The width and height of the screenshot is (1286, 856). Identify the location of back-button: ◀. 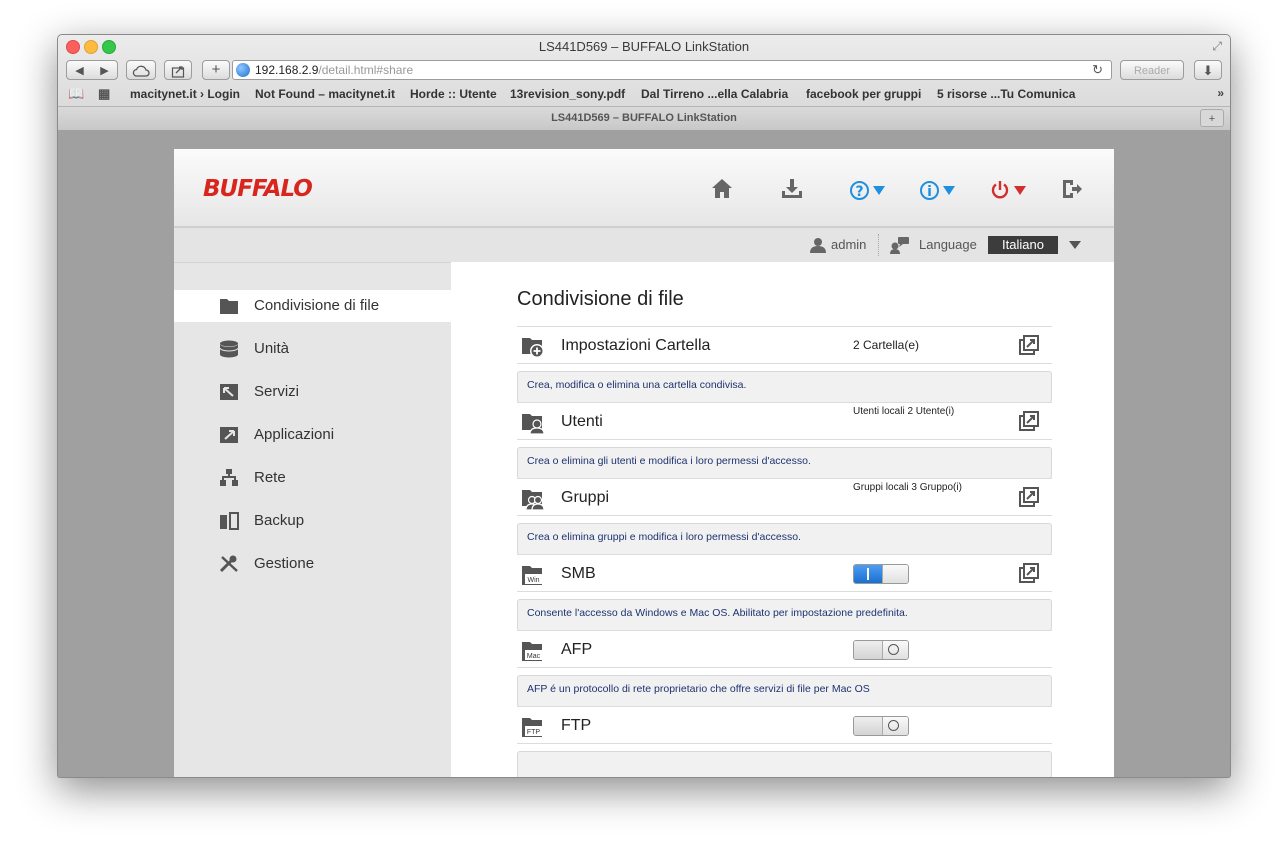
(79, 71).